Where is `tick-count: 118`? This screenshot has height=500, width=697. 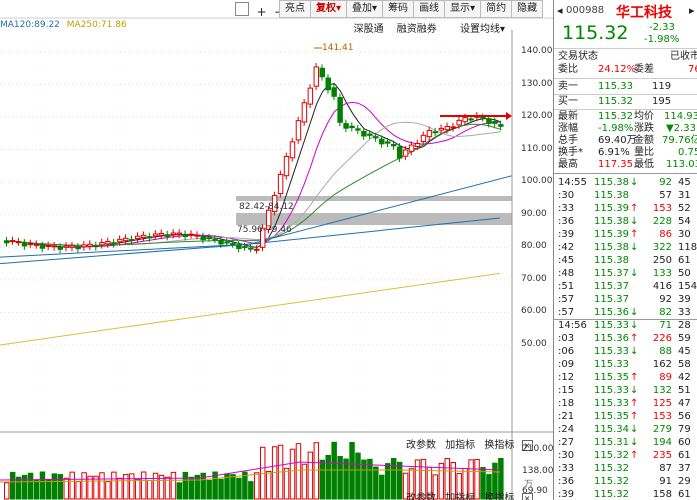
tick-count: 118 is located at coordinates (687, 247).